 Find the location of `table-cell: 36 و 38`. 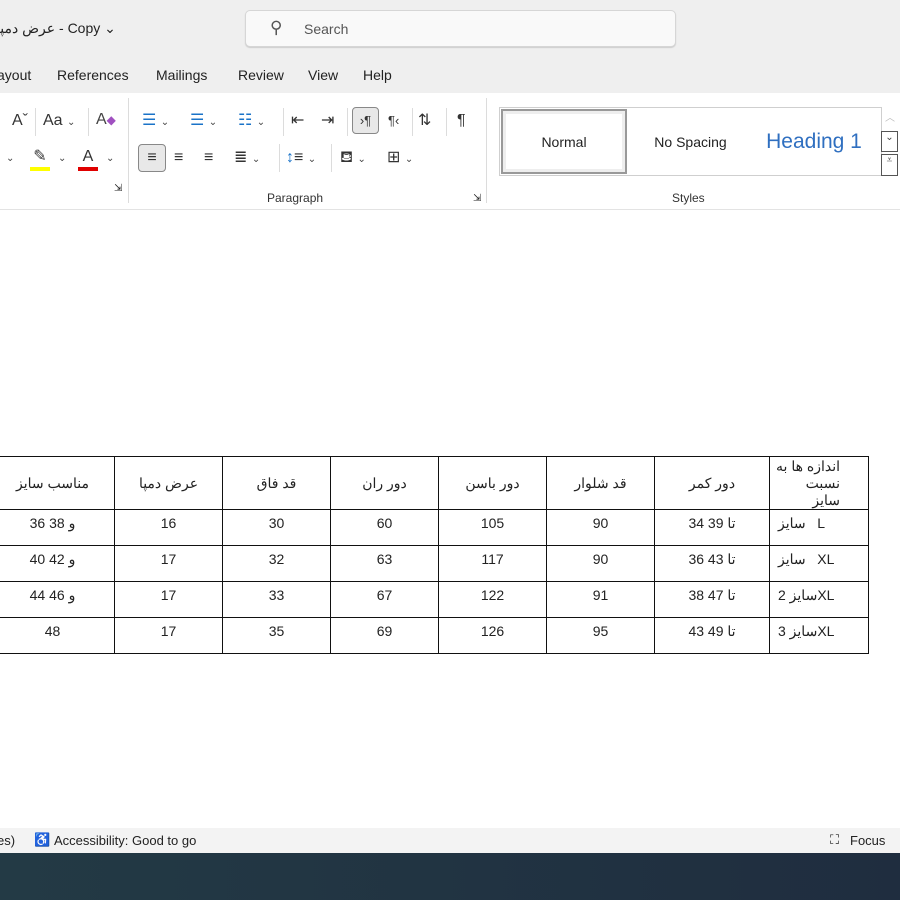

table-cell: 36 و 38 is located at coordinates (57, 527).